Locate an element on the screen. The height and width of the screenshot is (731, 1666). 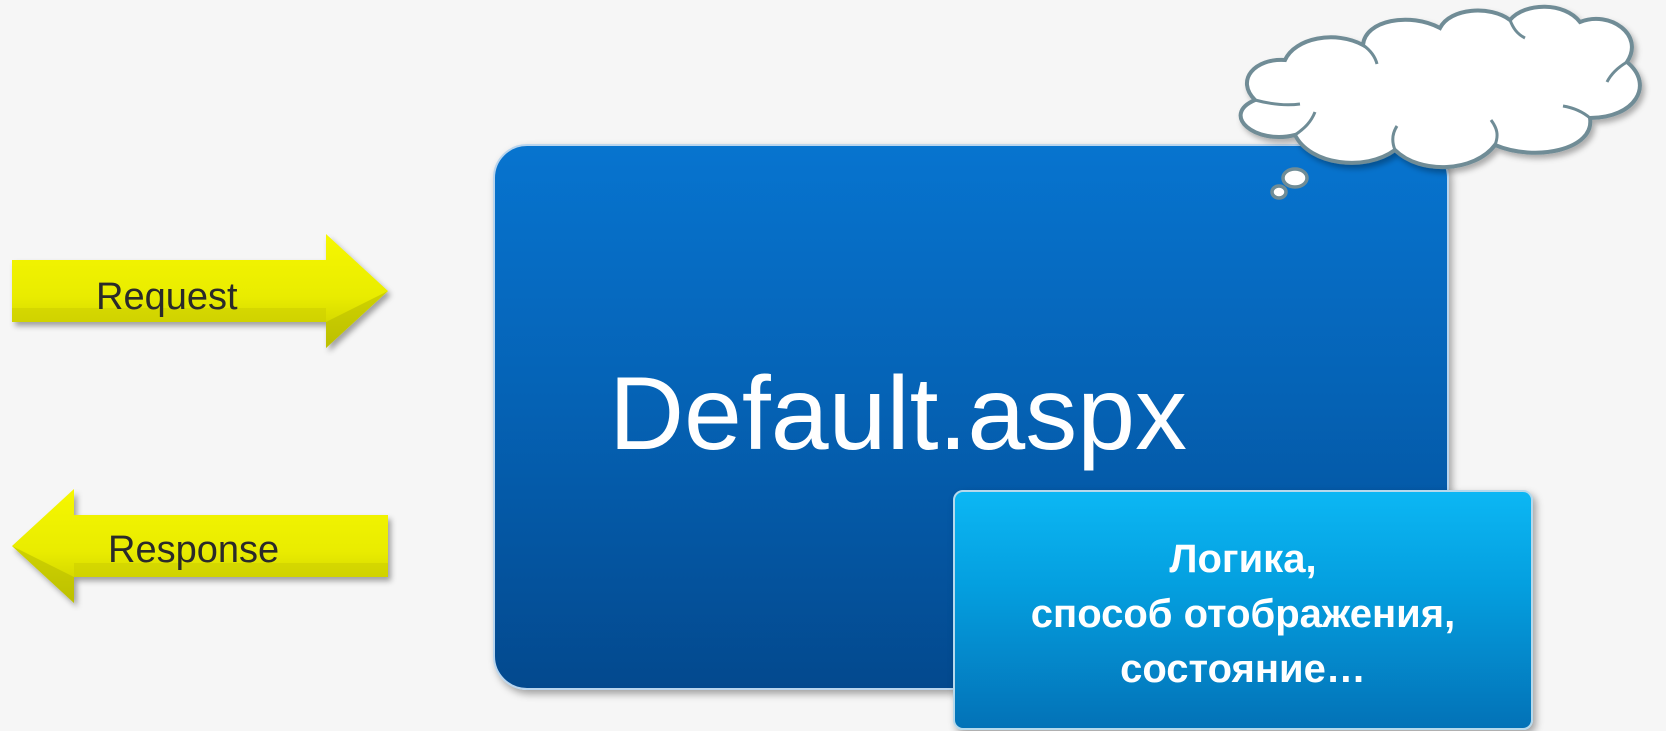
request-label: Request is located at coordinates (167, 297).